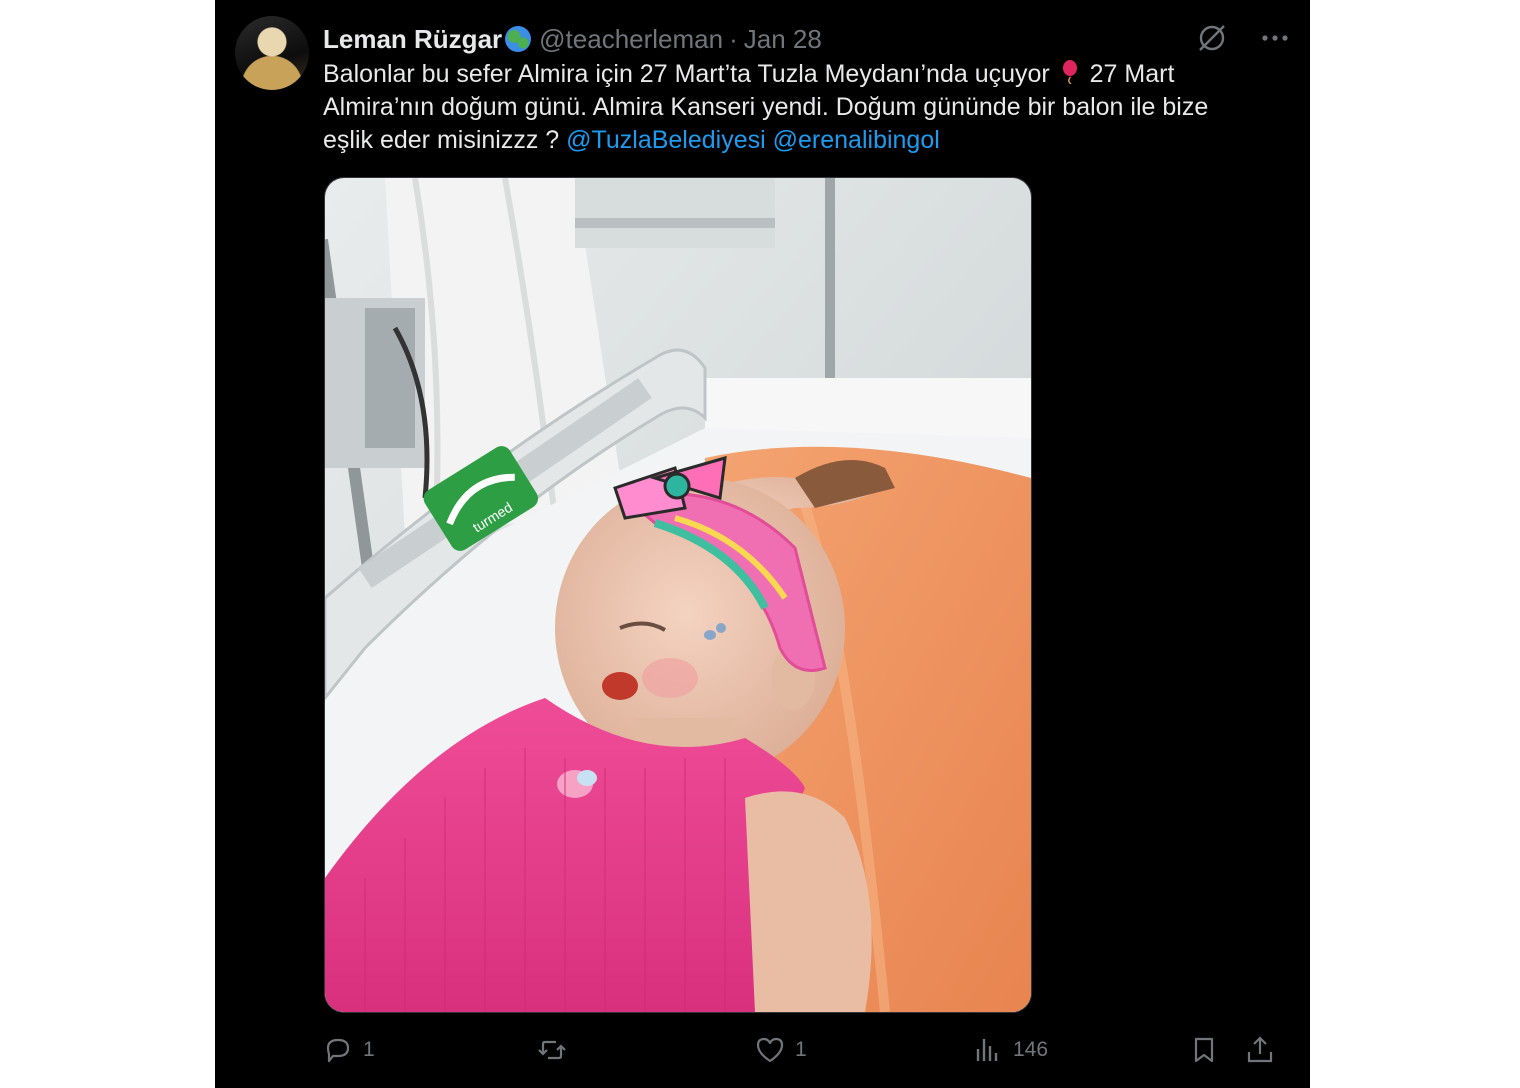  What do you see at coordinates (783, 39) in the screenshot?
I see `tweet-date: Jan 28` at bounding box center [783, 39].